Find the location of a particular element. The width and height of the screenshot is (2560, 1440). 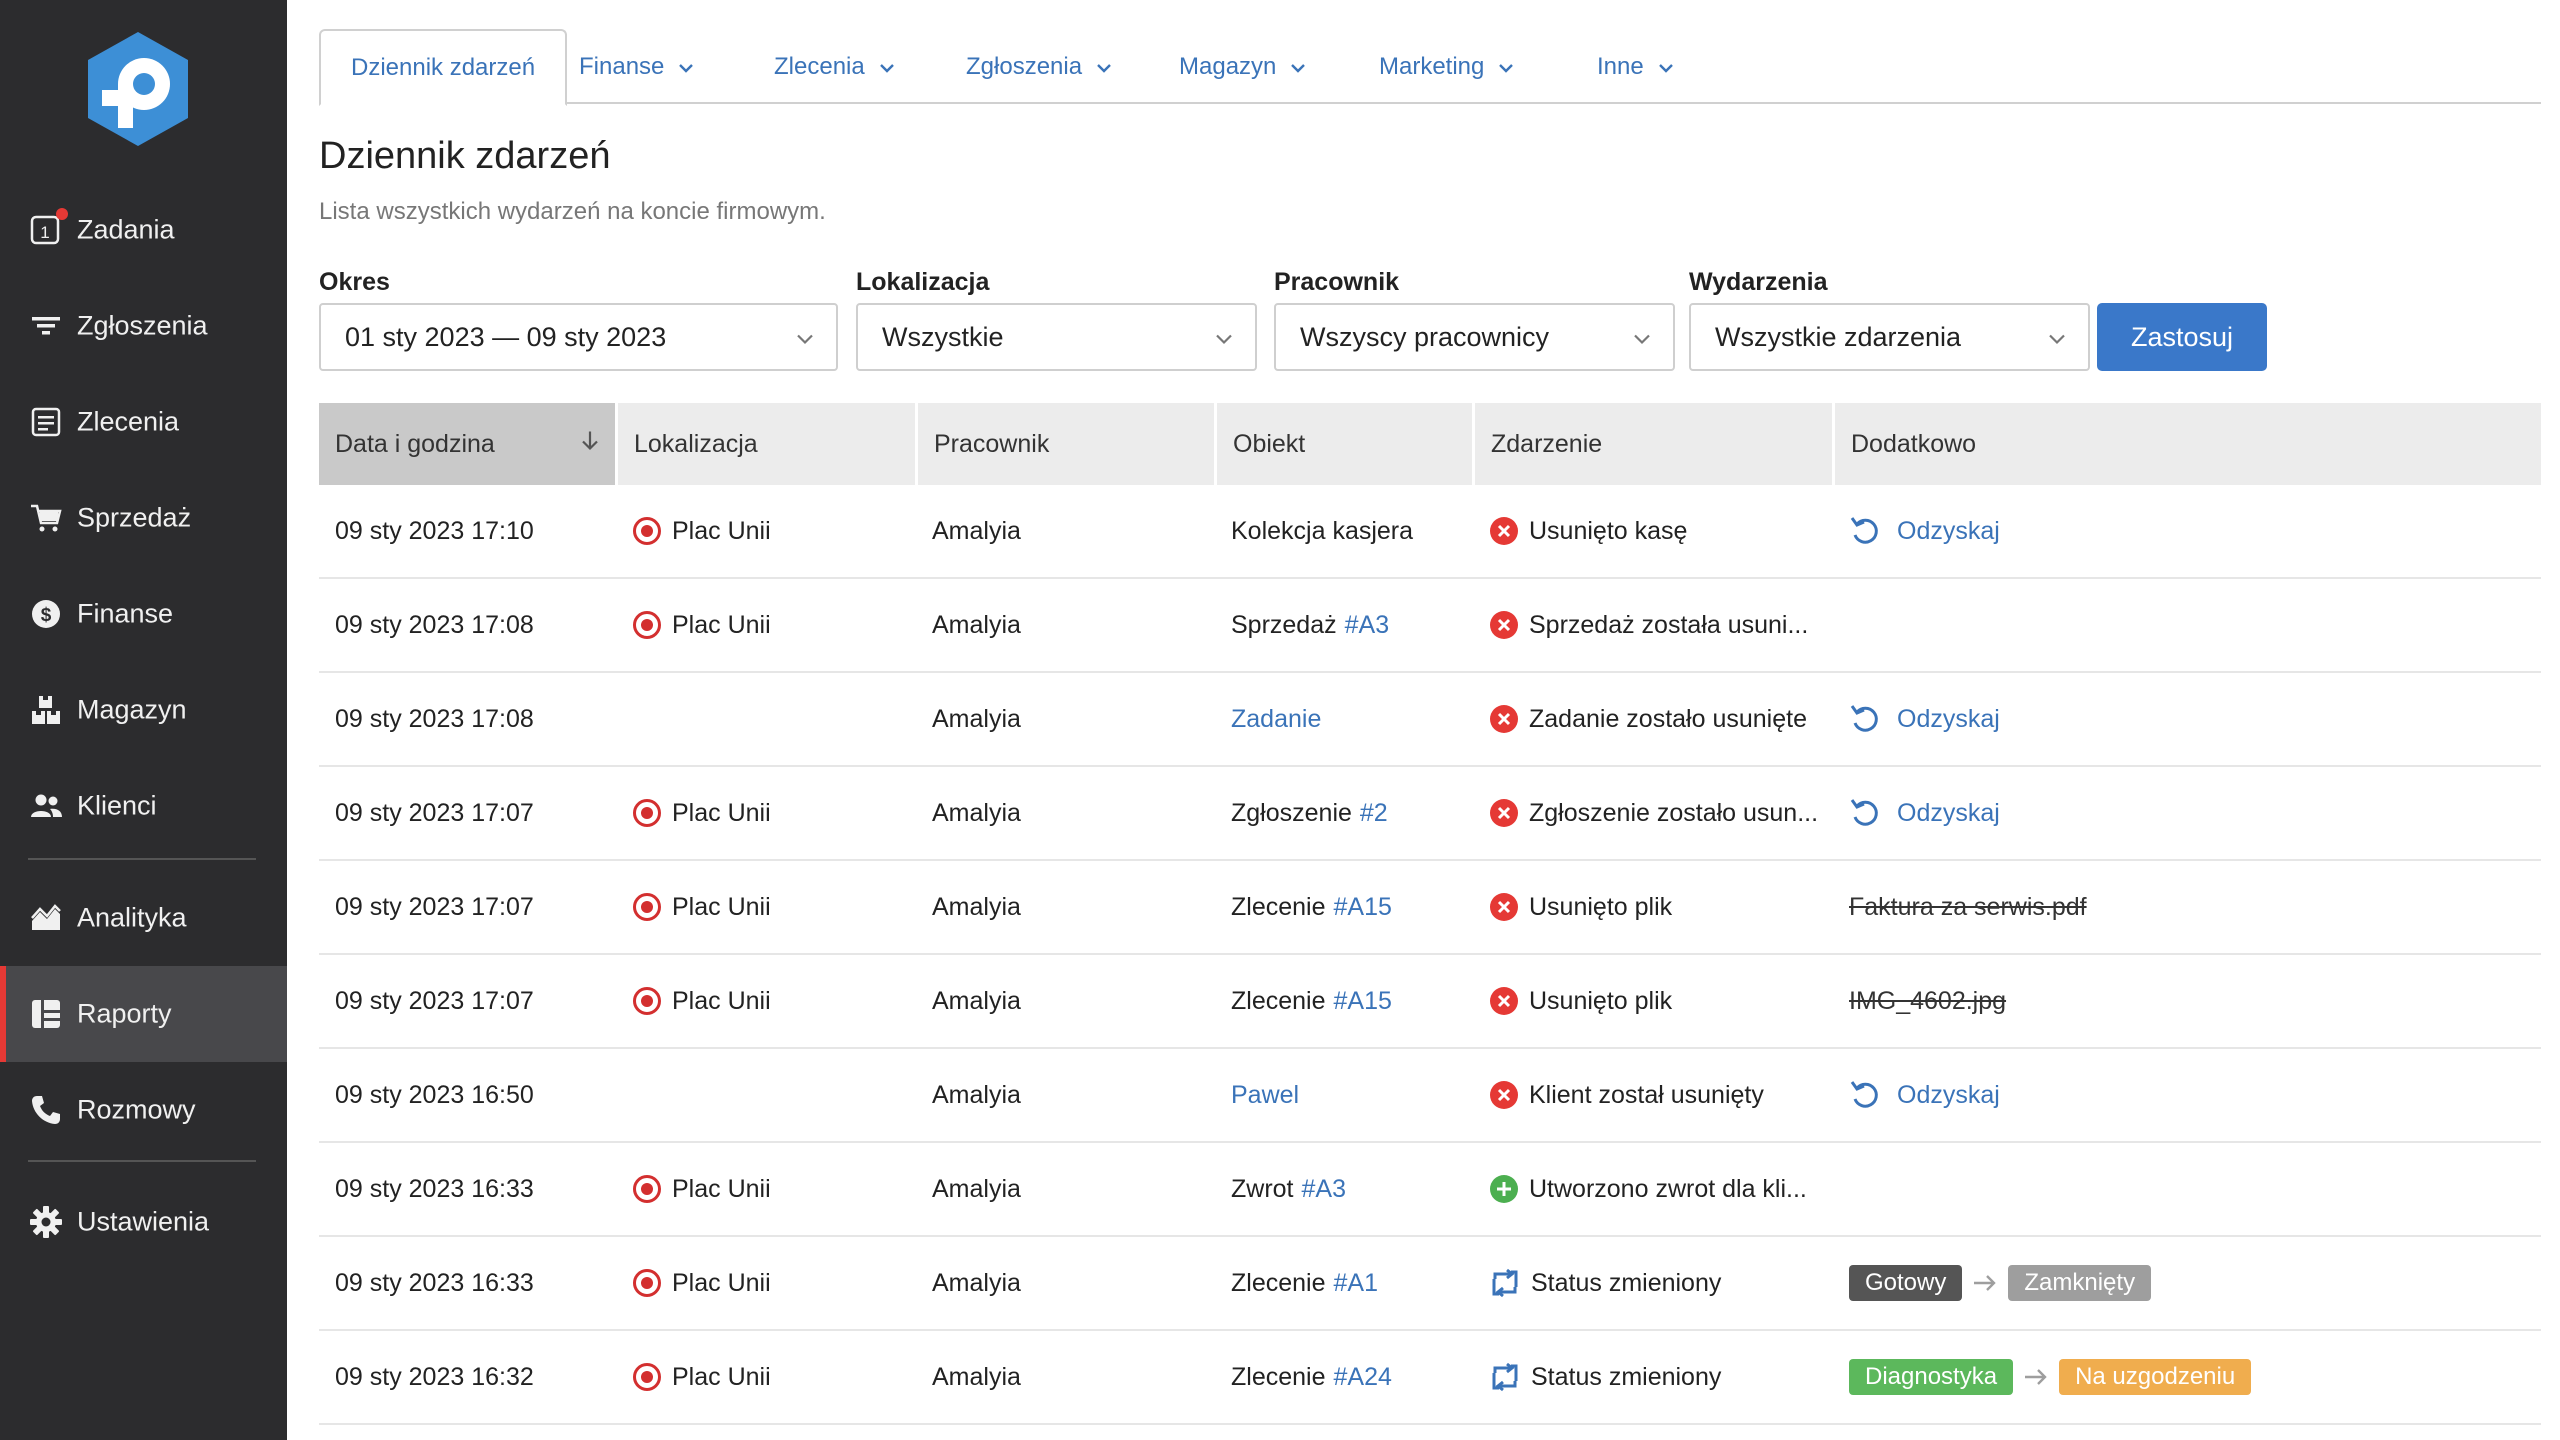

event-cell: Zadanie zostało usunięte is located at coordinates (1648, 719).